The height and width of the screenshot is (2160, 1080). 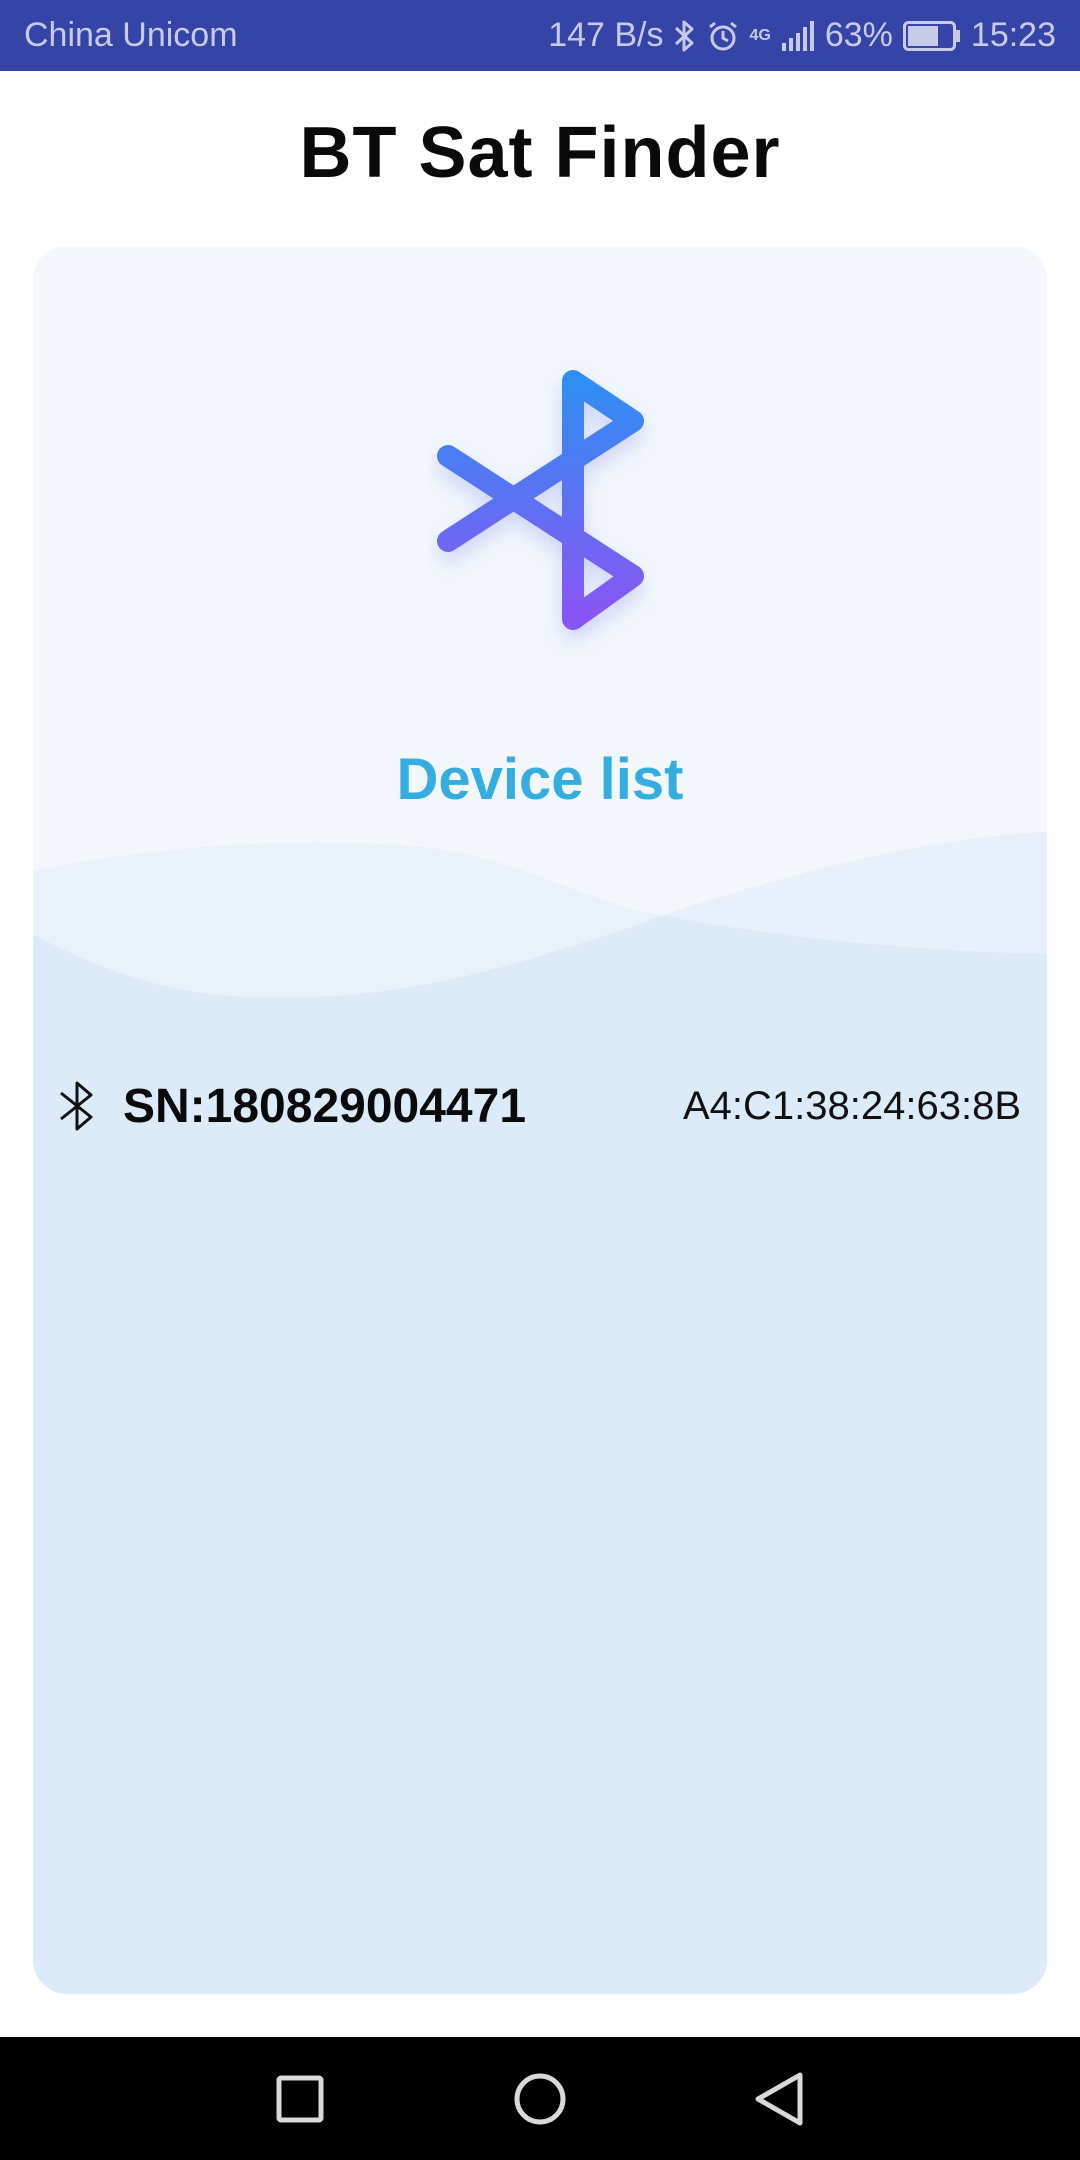 What do you see at coordinates (851, 1105) in the screenshot?
I see `device-mac-address: A4:C1:38:24:63:8B` at bounding box center [851, 1105].